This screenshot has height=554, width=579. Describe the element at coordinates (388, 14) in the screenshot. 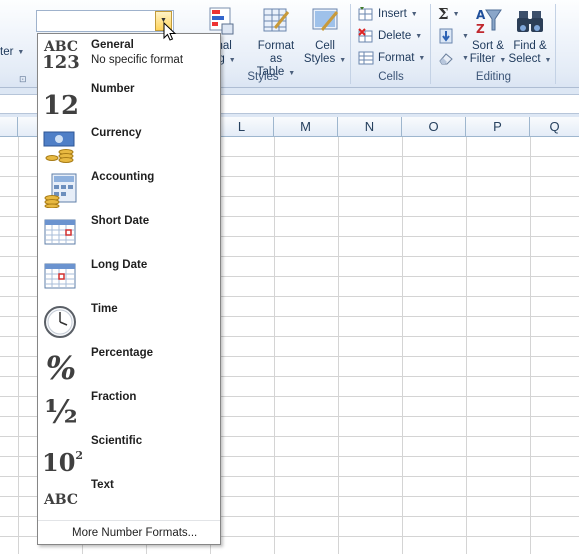

I see `insert-button: Insert ▼` at that location.